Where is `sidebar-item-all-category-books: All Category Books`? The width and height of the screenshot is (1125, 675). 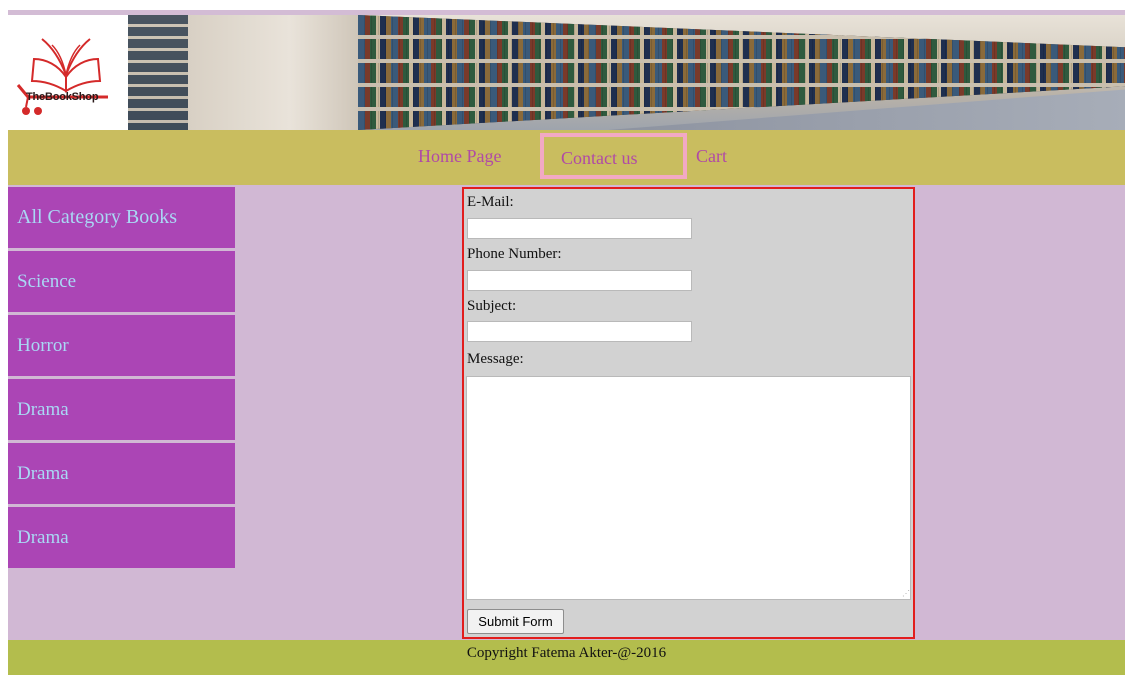 sidebar-item-all-category-books: All Category Books is located at coordinates (121, 217).